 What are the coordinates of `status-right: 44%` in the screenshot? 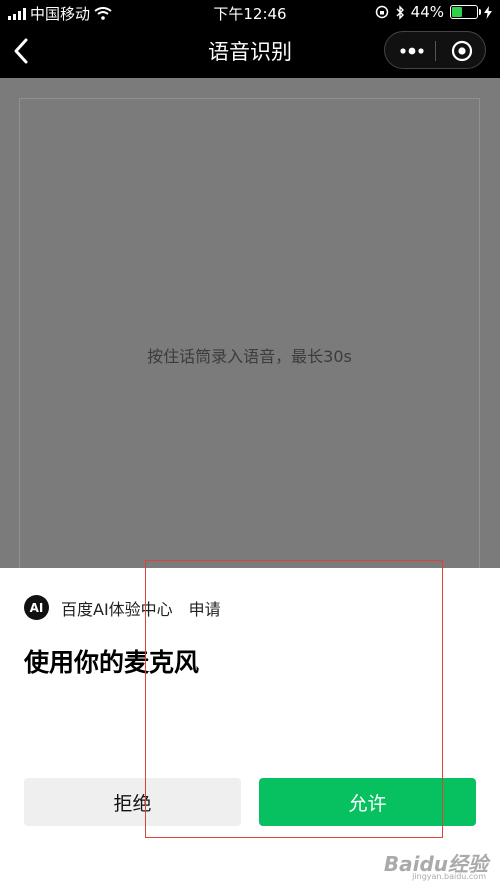 It's located at (433, 12).